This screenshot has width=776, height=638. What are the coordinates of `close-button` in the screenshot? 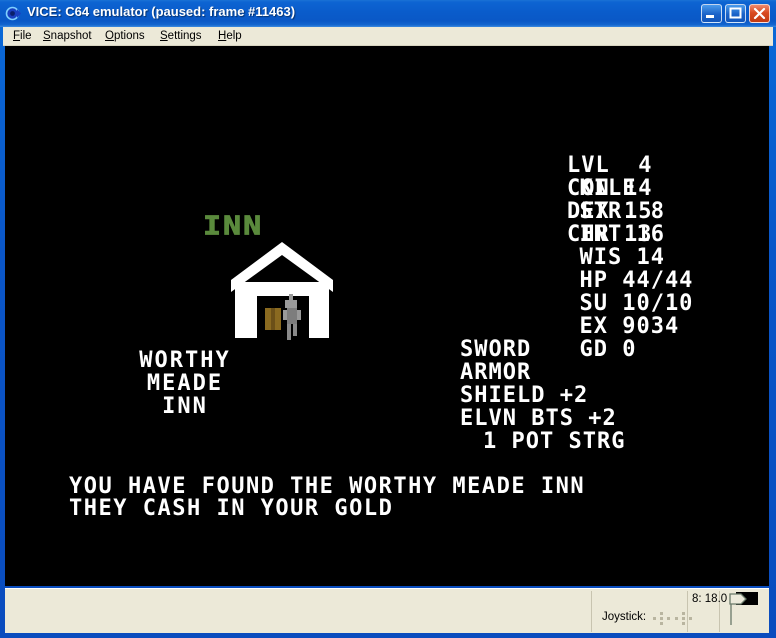 It's located at (759, 13).